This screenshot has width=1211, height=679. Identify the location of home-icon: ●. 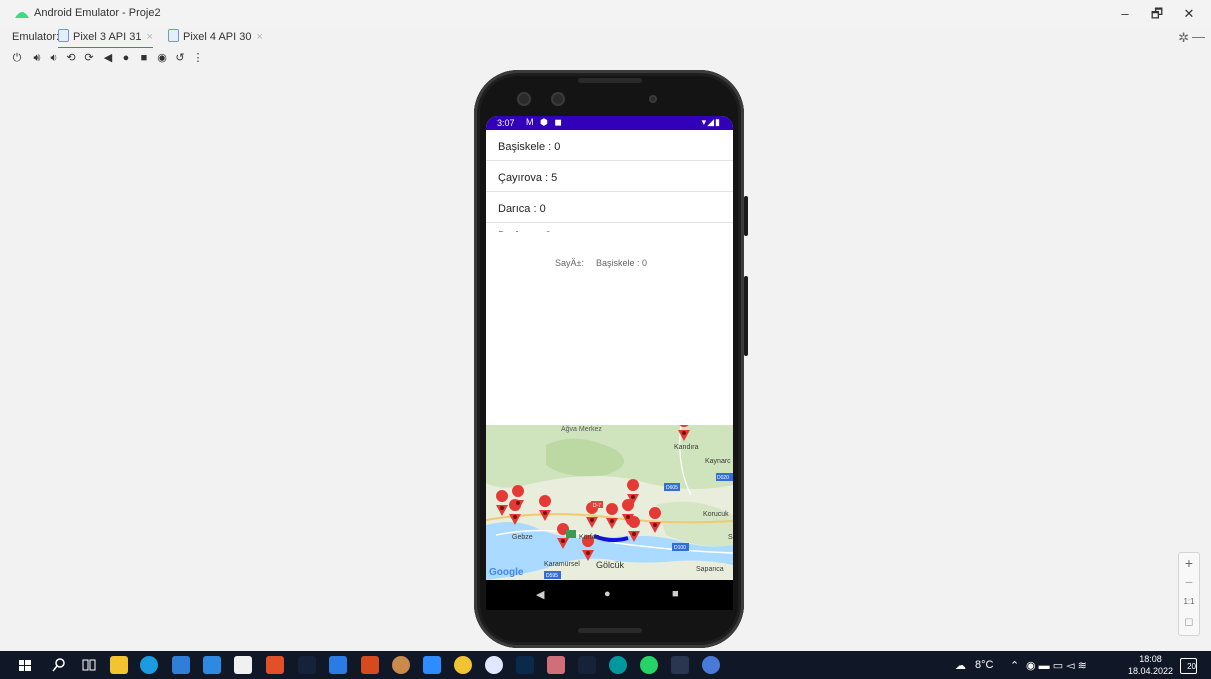
(126, 58).